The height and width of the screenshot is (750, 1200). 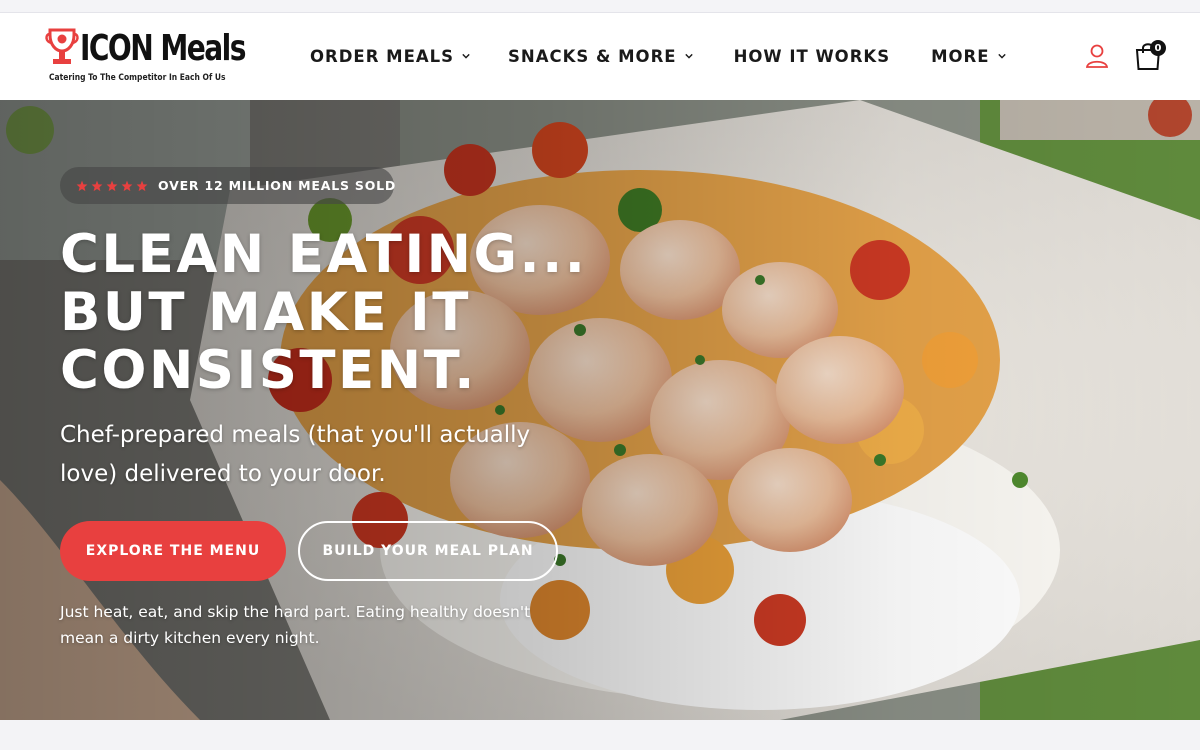 I want to click on nav-order-meals: ORDER MEALS, so click(x=390, y=56).